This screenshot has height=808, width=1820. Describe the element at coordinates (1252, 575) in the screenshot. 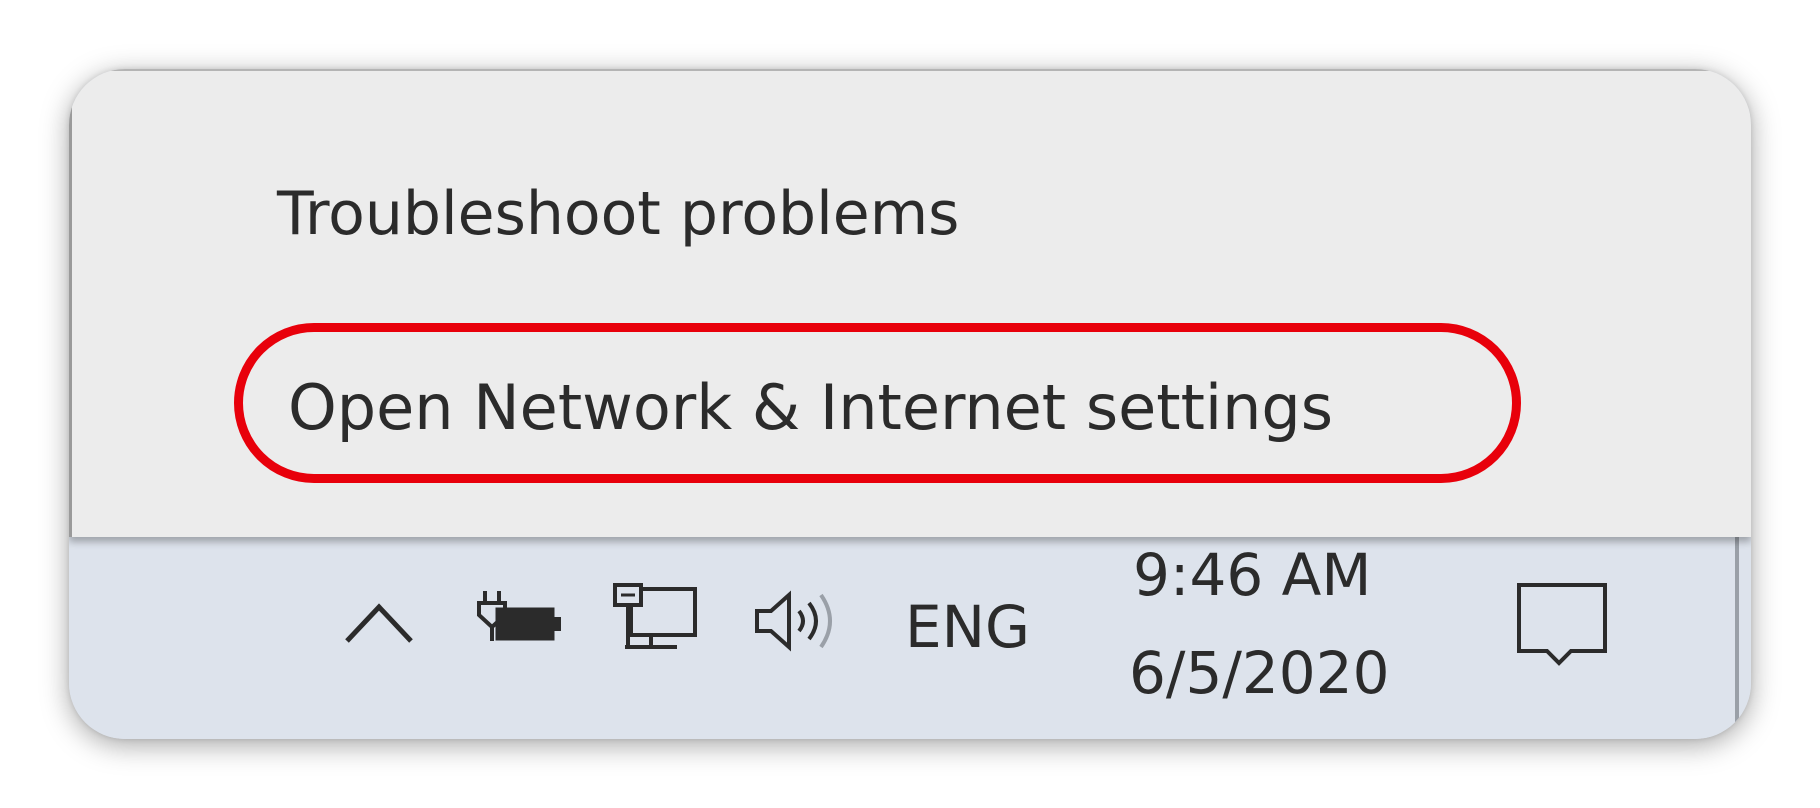

I see `clock-time: 9:46 AM` at that location.